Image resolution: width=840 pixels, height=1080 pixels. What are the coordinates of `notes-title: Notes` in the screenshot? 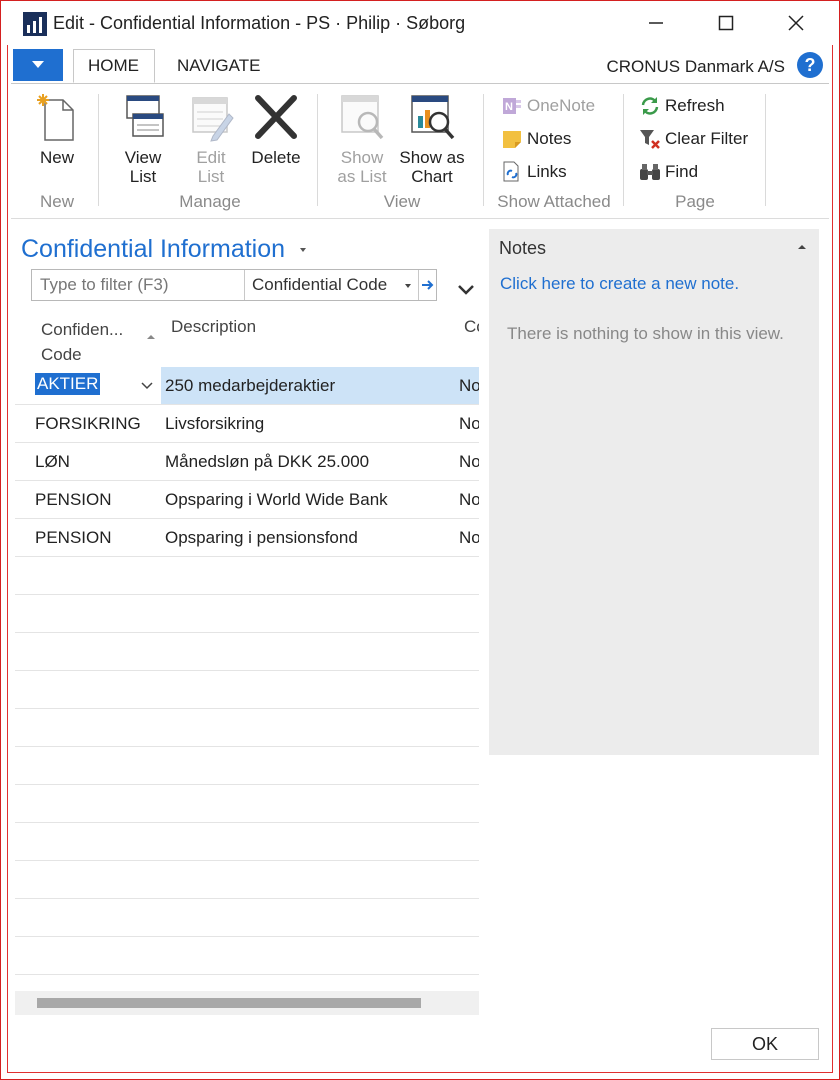 It's located at (523, 248).